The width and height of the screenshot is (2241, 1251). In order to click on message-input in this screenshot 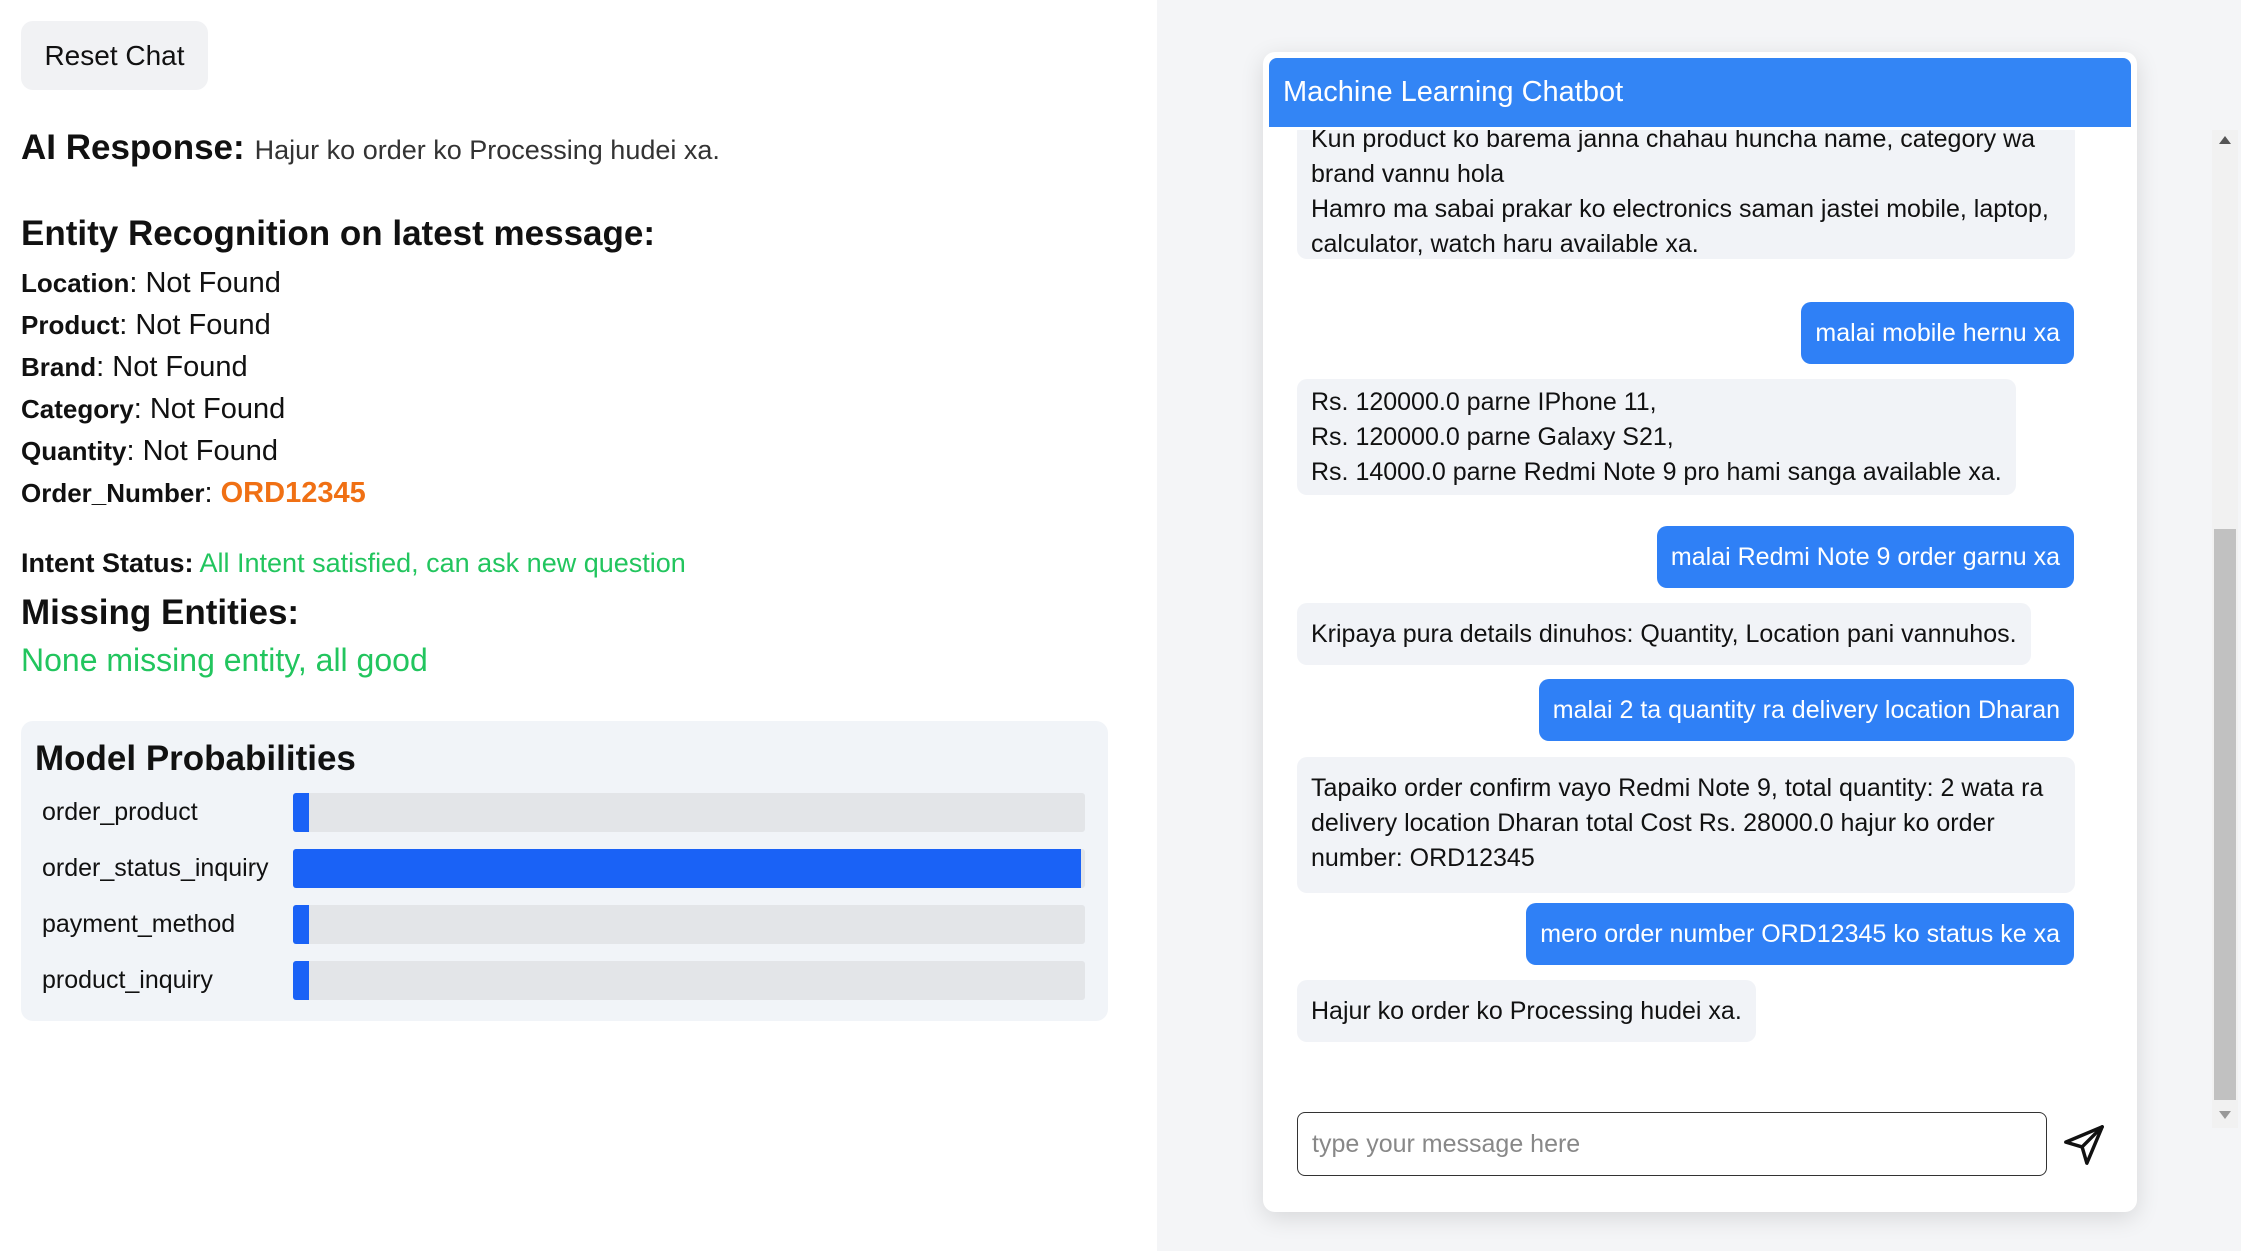, I will do `click(1672, 1144)`.